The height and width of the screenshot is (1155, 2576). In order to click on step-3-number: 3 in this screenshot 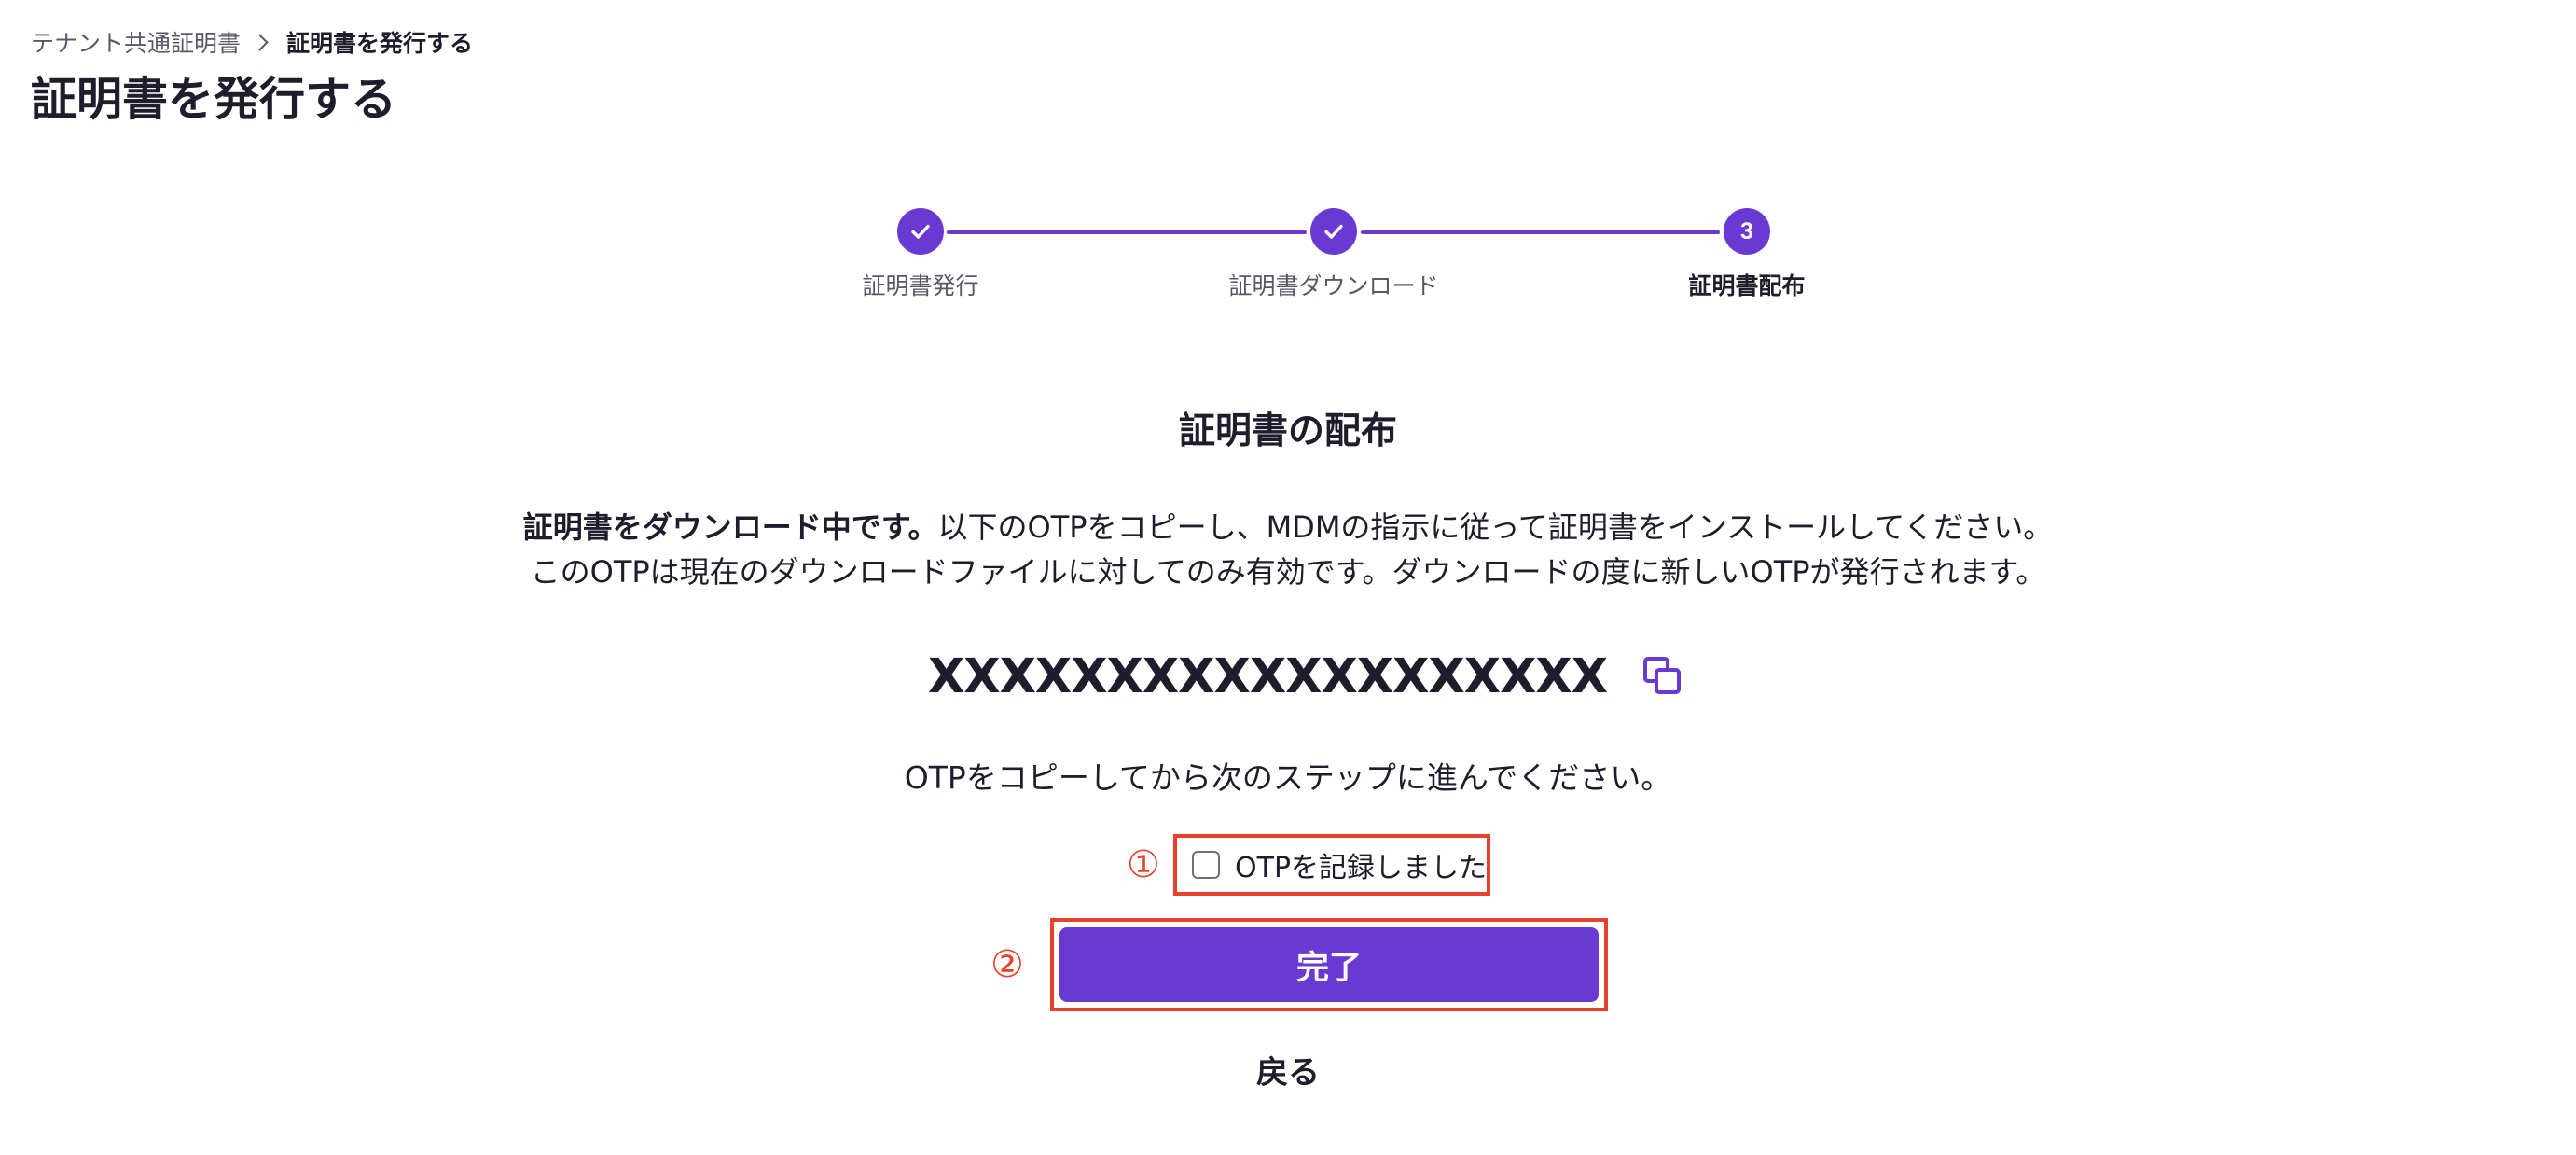, I will do `click(1746, 230)`.